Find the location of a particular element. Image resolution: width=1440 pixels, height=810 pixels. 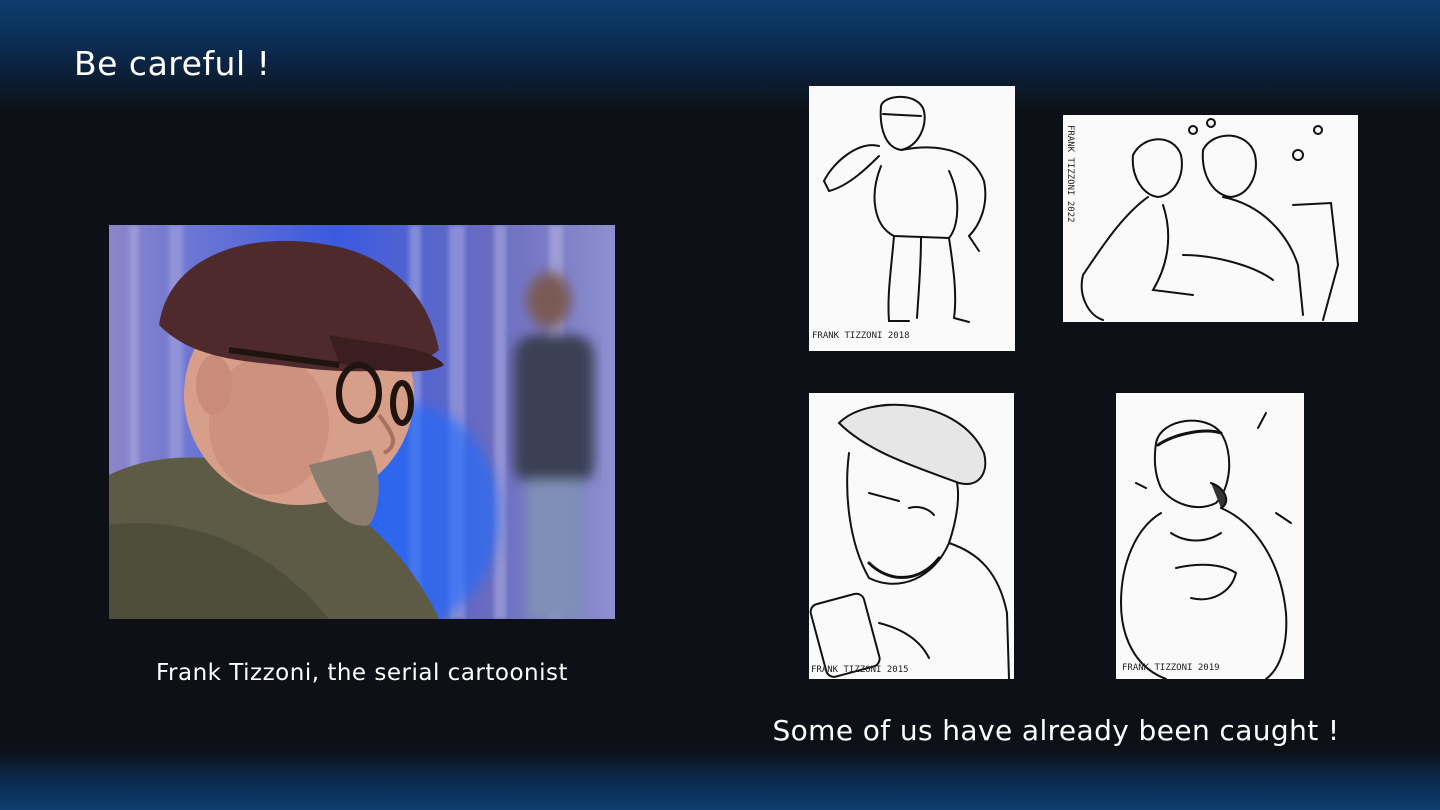

photo-caption: Frank Tizzoni, the serial cartoonist is located at coordinates (361, 673).